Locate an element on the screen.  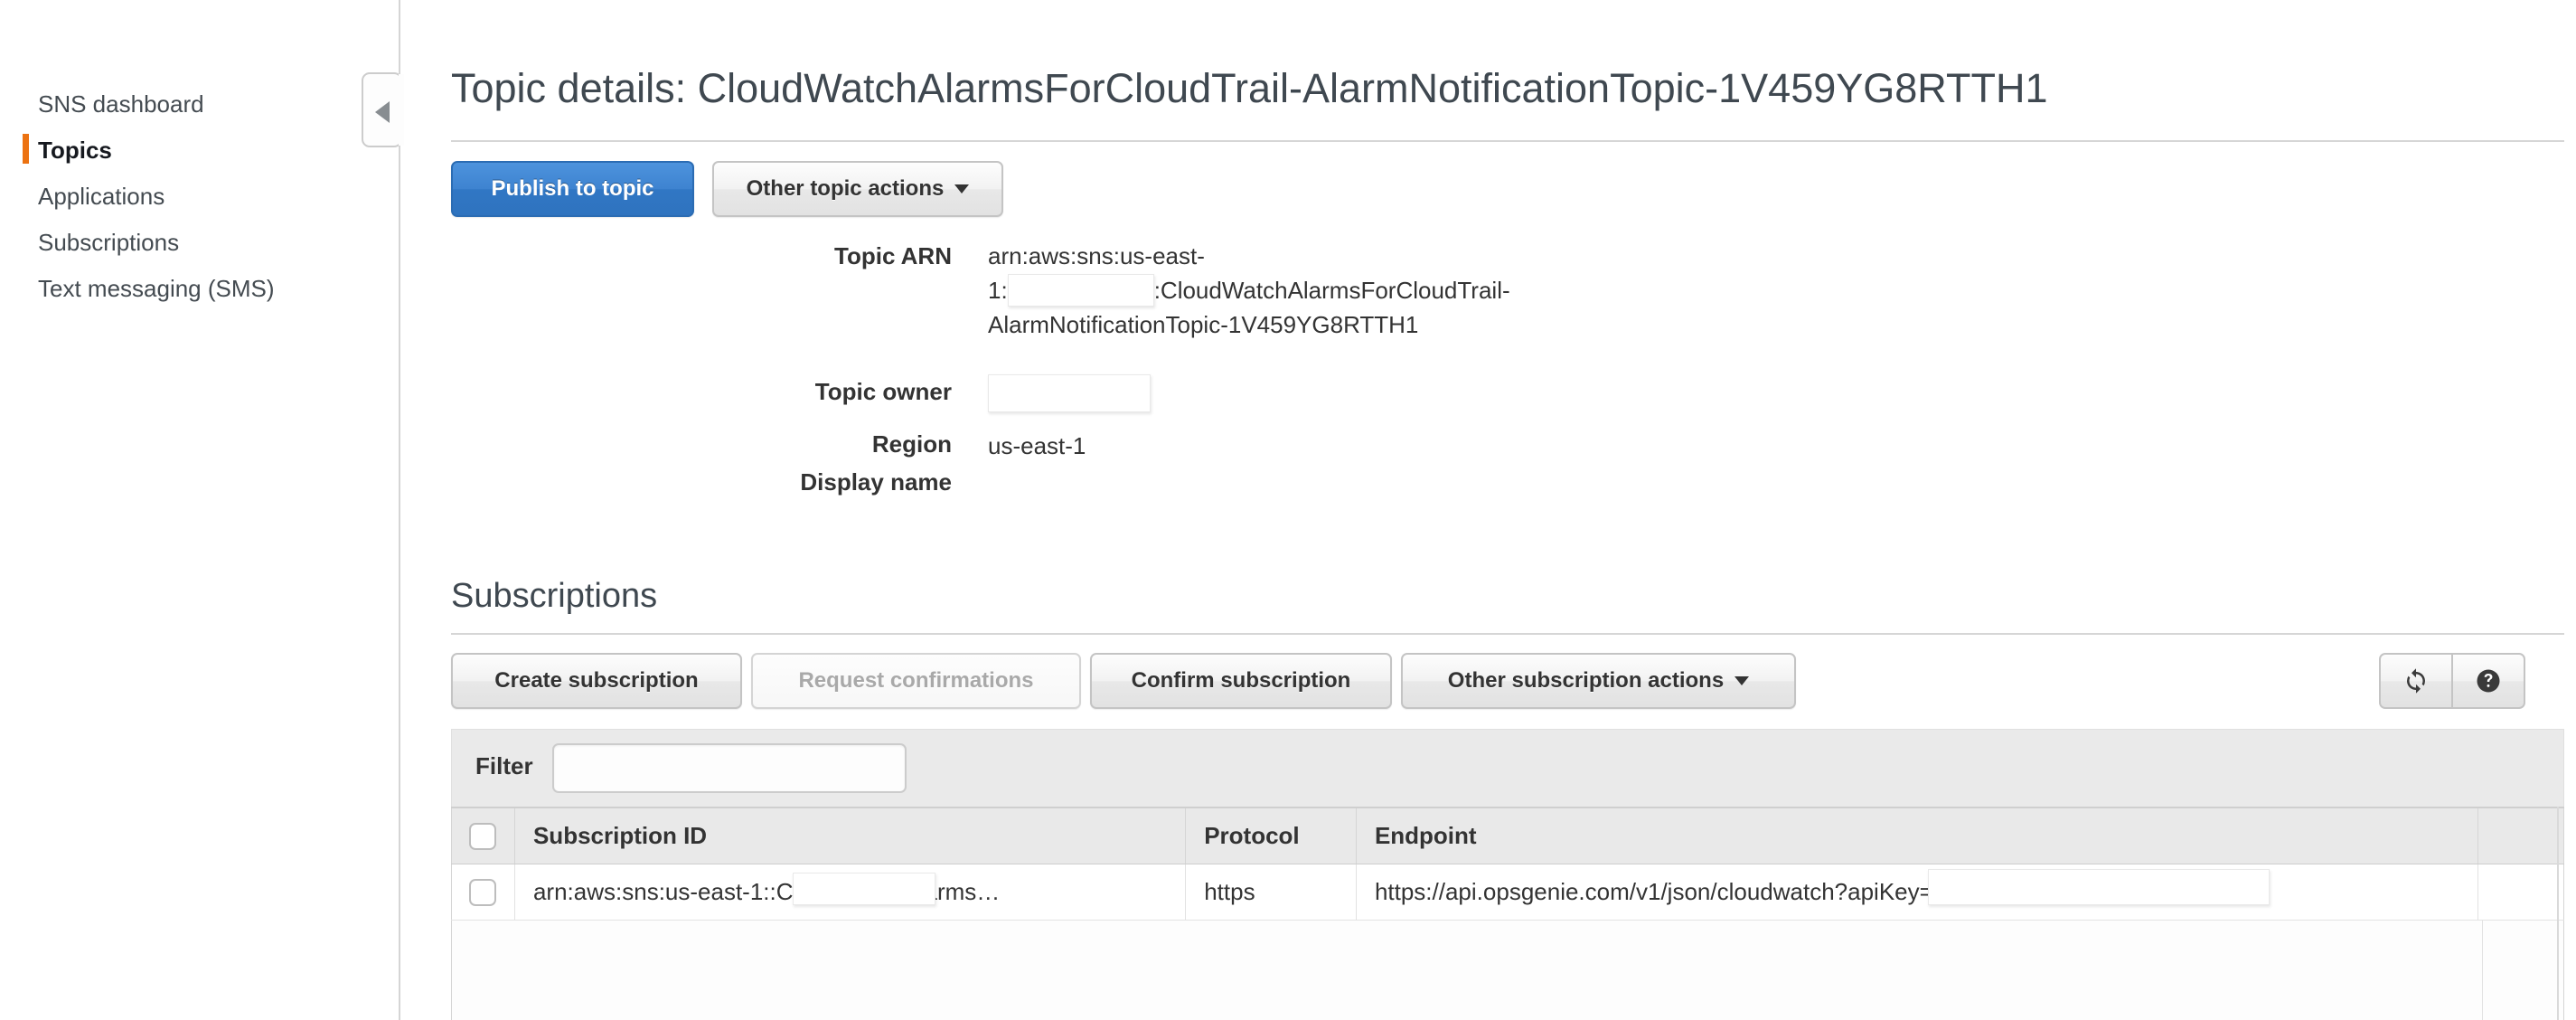
help-button is located at coordinates (2489, 681).